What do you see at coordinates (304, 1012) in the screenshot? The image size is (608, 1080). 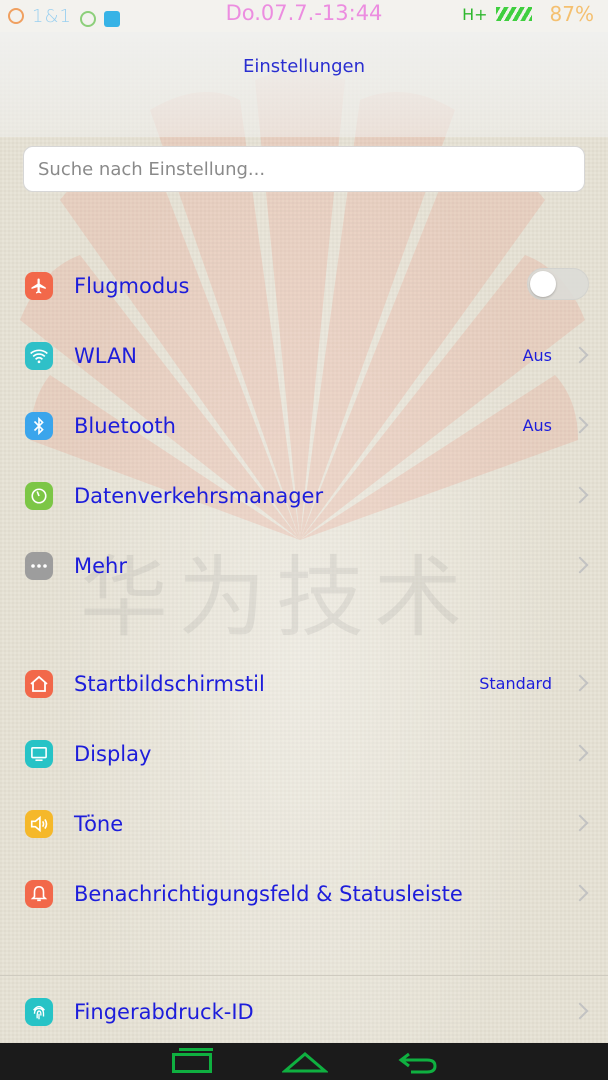 I see `setting-fingerprint: Fingerabdruck-ID` at bounding box center [304, 1012].